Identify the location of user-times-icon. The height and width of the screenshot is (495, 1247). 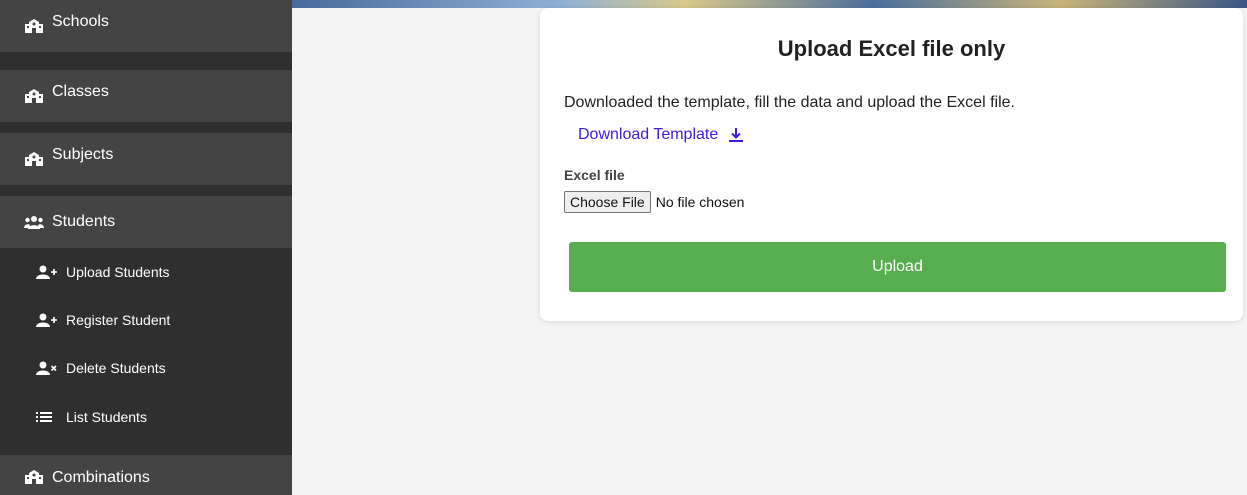
(47, 368).